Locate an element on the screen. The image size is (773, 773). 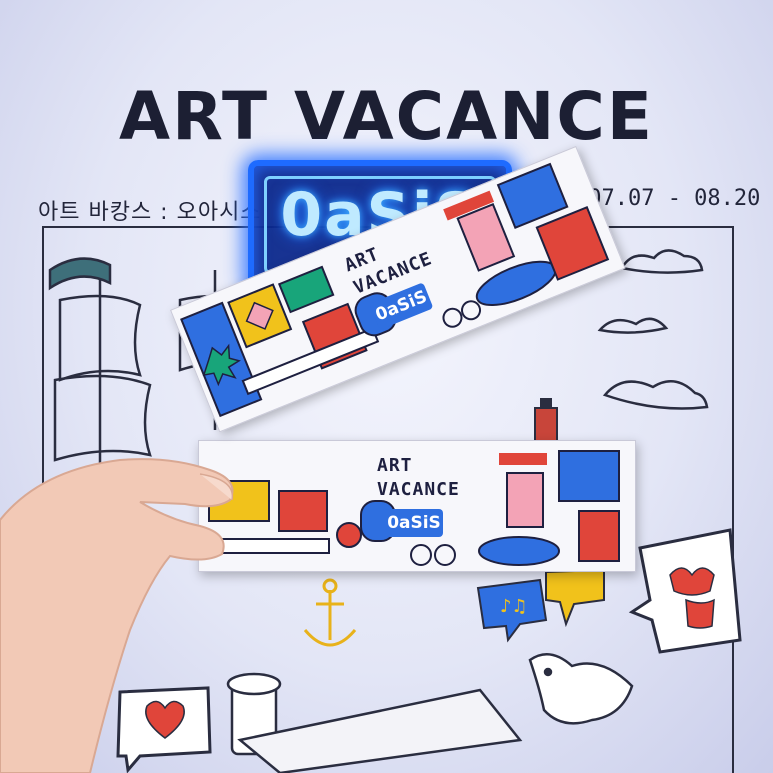
cloud-drawings is located at coordinates (653, 329).